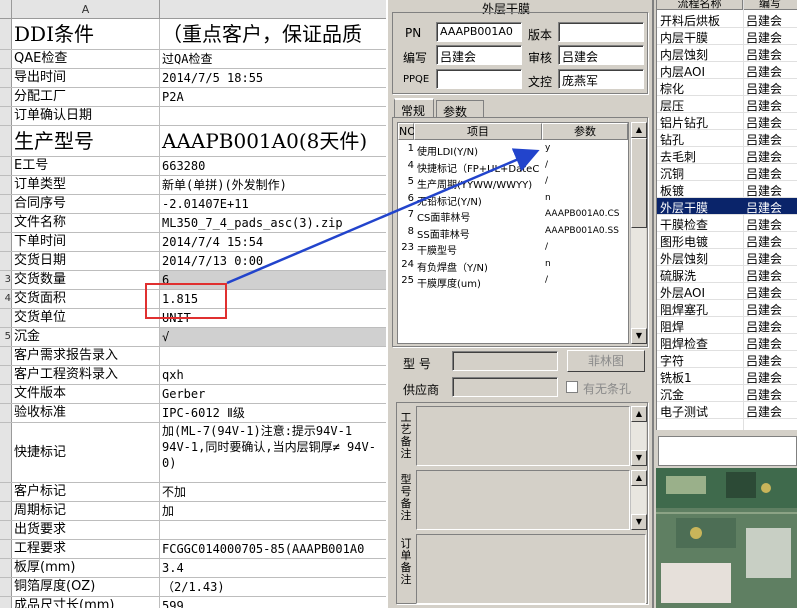  Describe the element at coordinates (383, 216) in the screenshot. I see `annotation-arrow-icon` at that location.